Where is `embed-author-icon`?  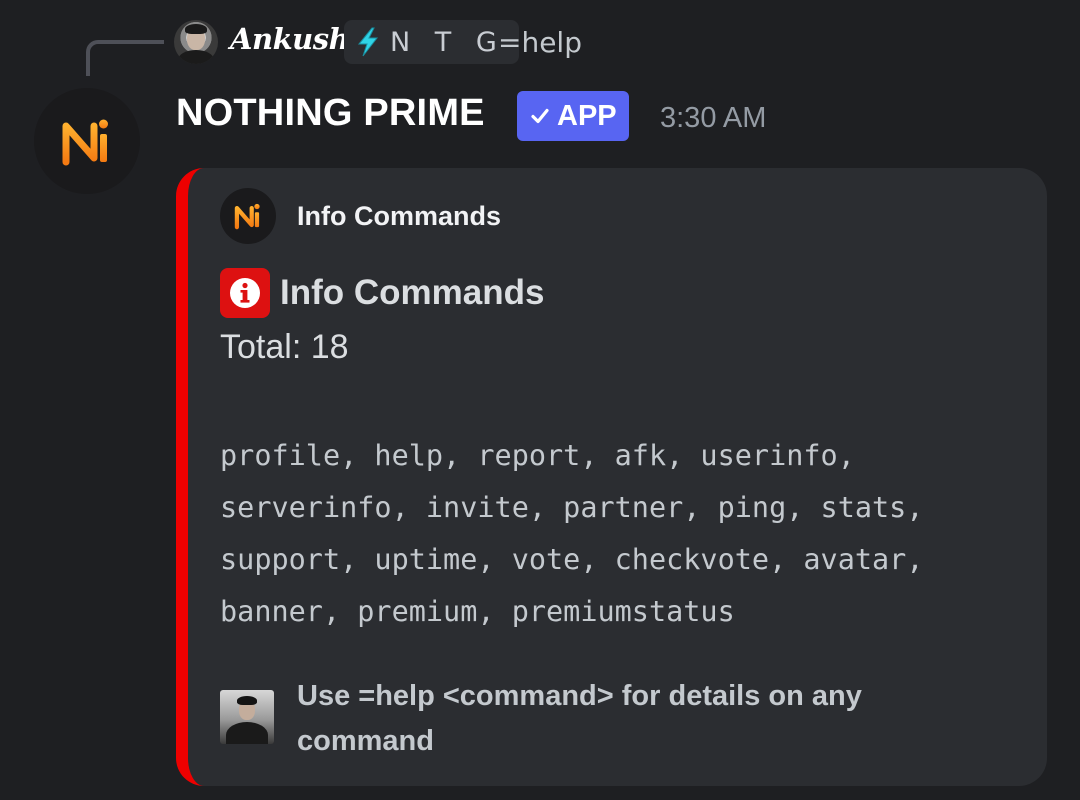
embed-author-icon is located at coordinates (248, 216).